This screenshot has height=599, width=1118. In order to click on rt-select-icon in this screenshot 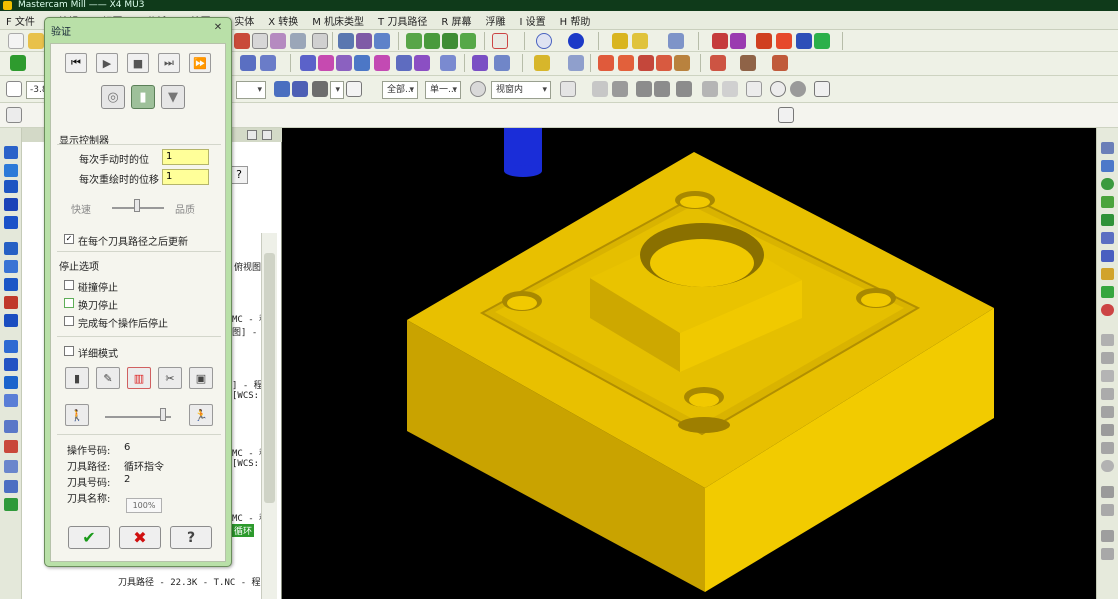, I will do `click(1107, 148)`.